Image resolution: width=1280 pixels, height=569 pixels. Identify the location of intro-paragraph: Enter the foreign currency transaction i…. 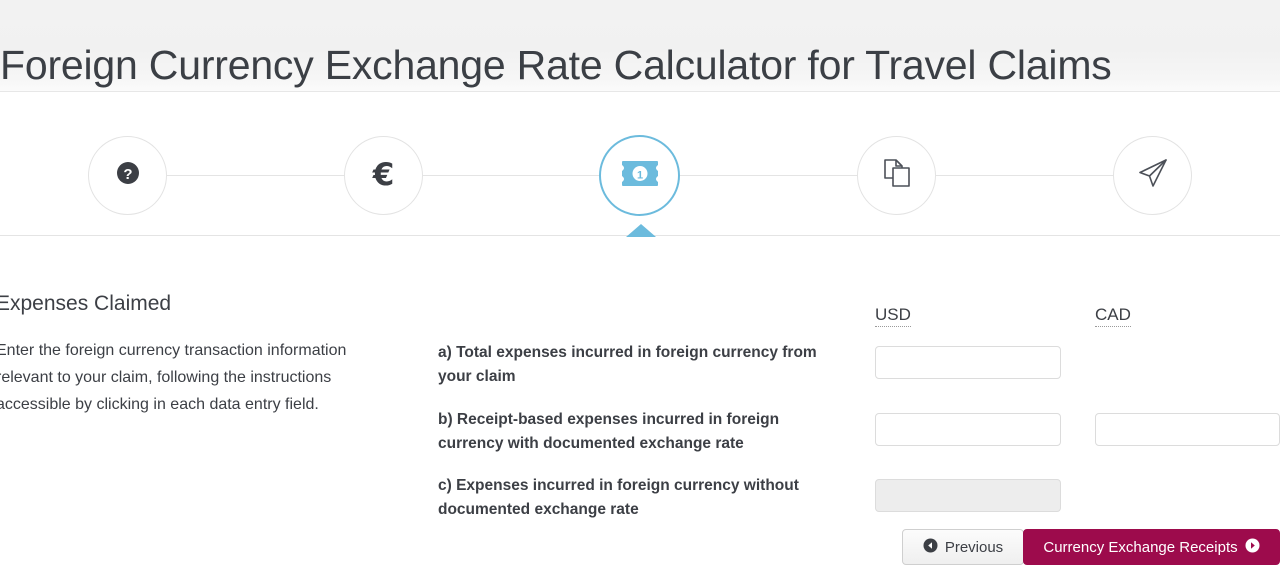
(173, 377).